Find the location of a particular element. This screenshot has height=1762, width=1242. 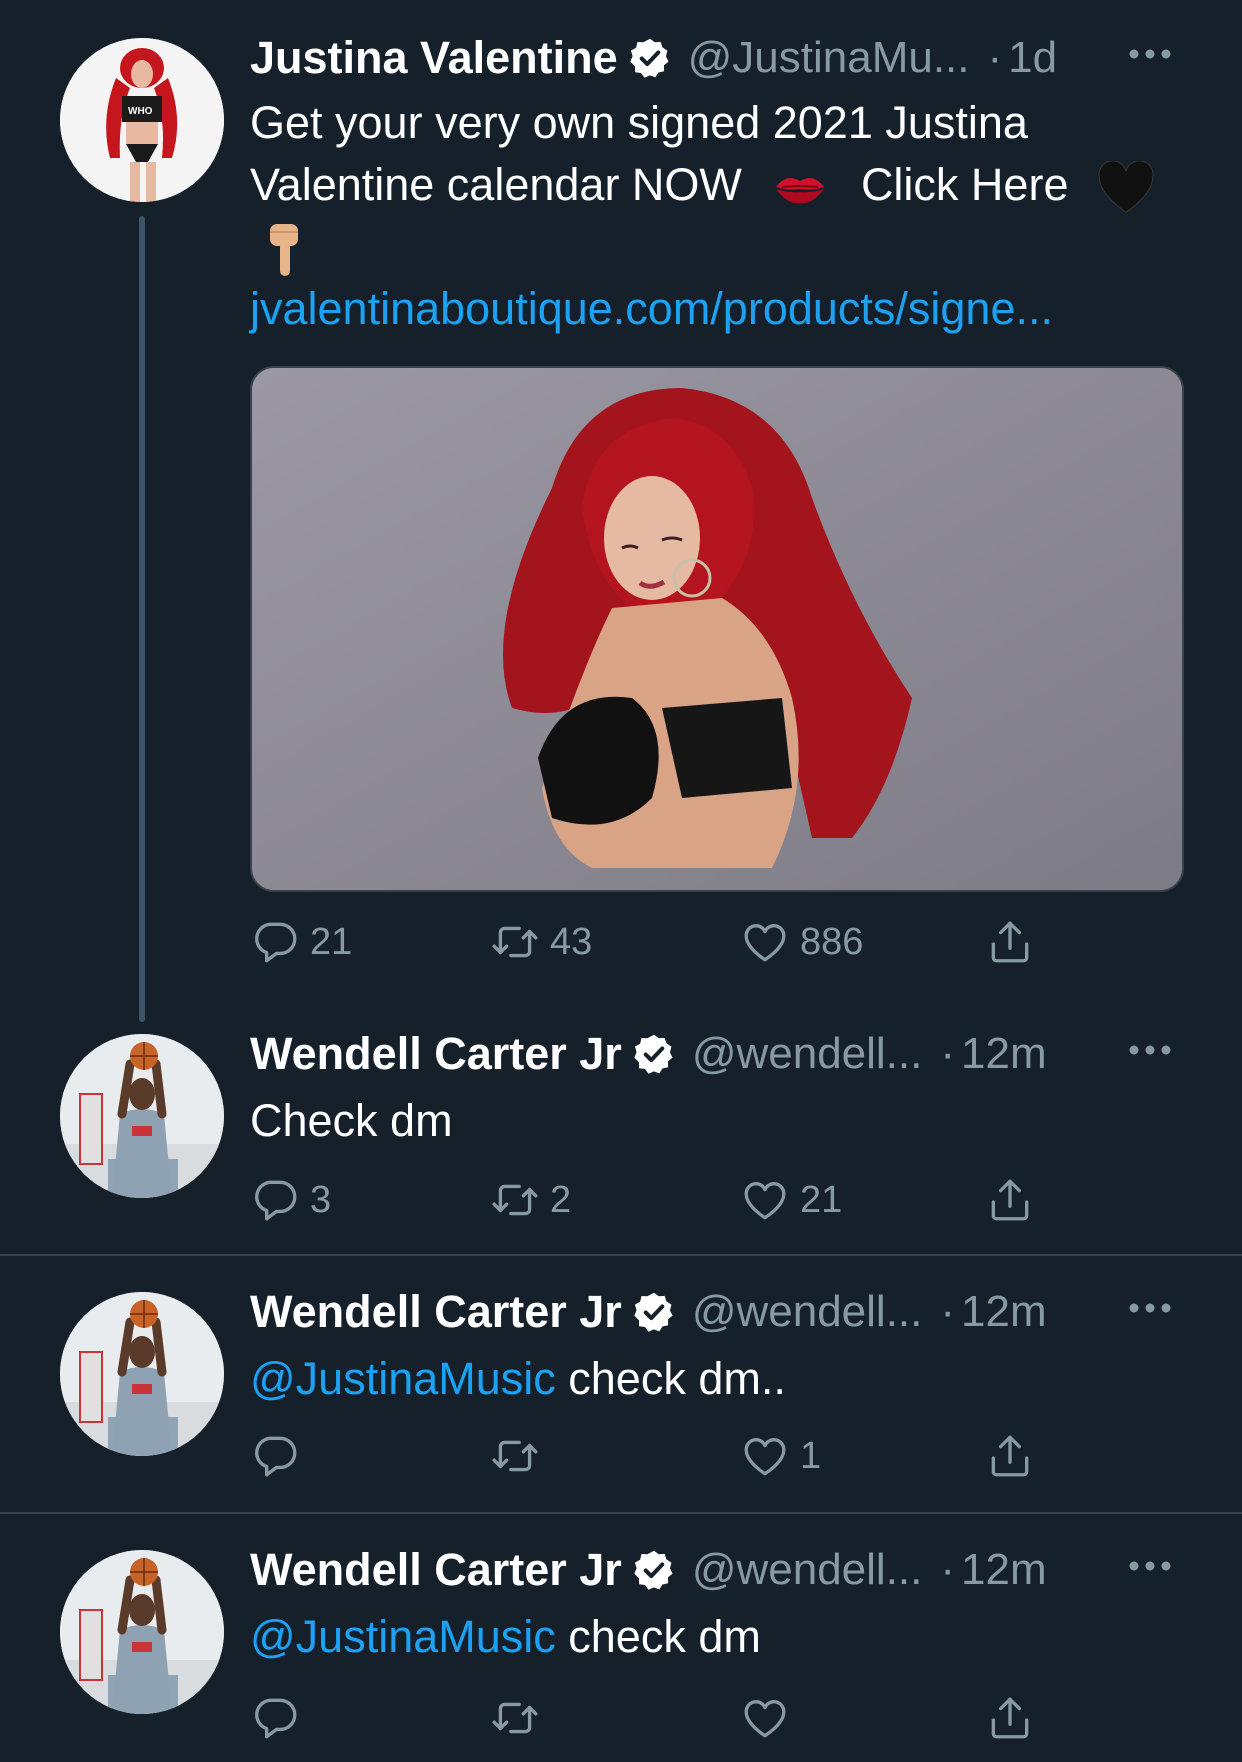

tweet-actions: 1 is located at coordinates (660, 1456).